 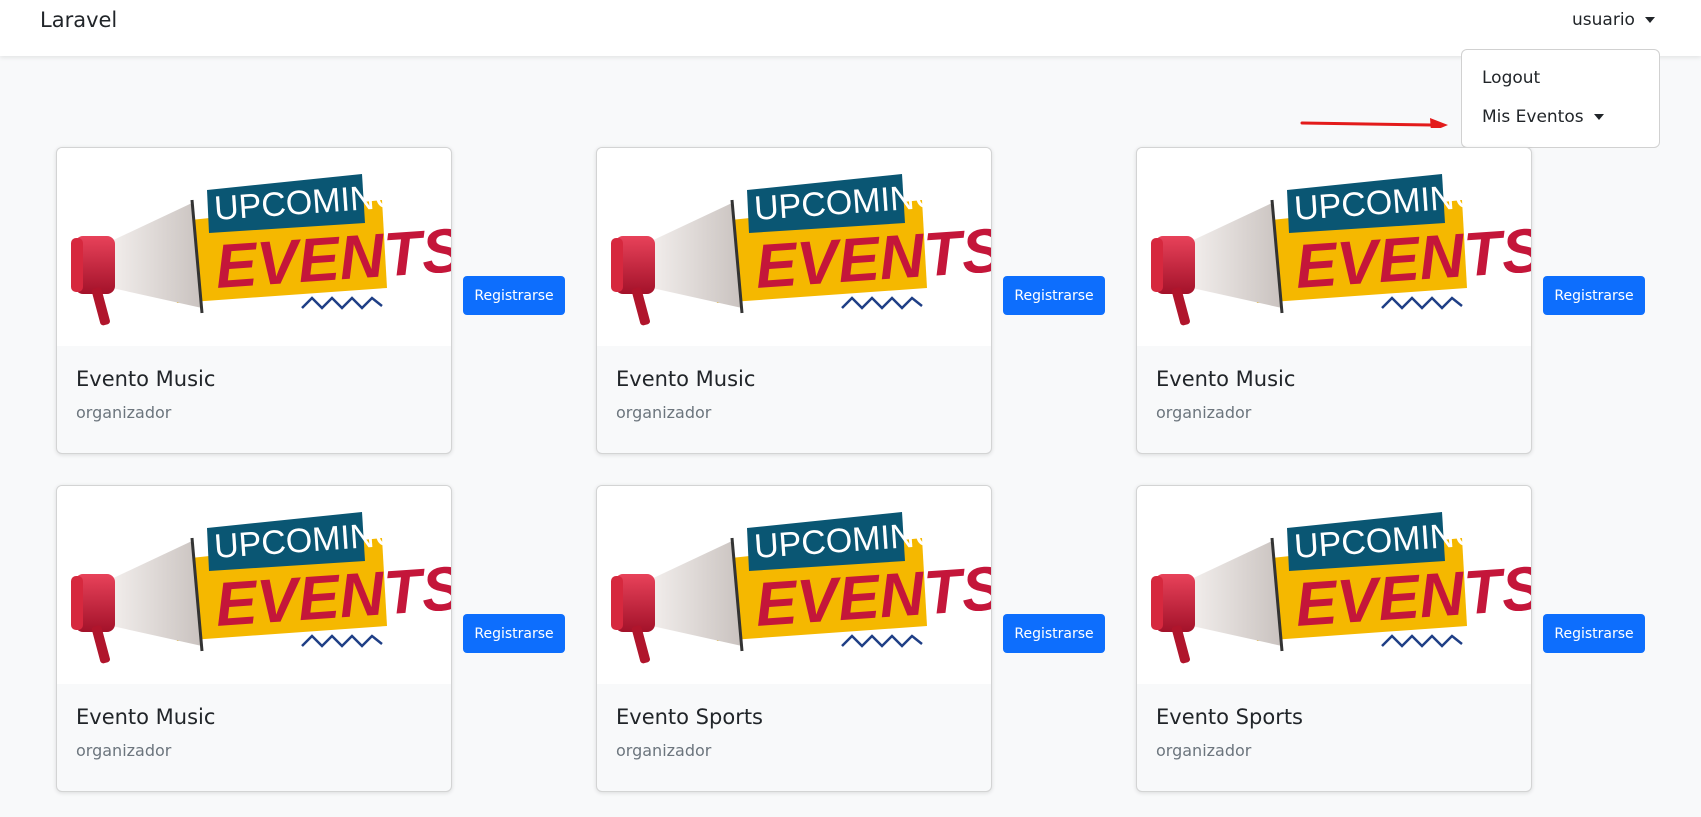 I want to click on mis-eventos-label: Mis Eventos, so click(x=1533, y=116).